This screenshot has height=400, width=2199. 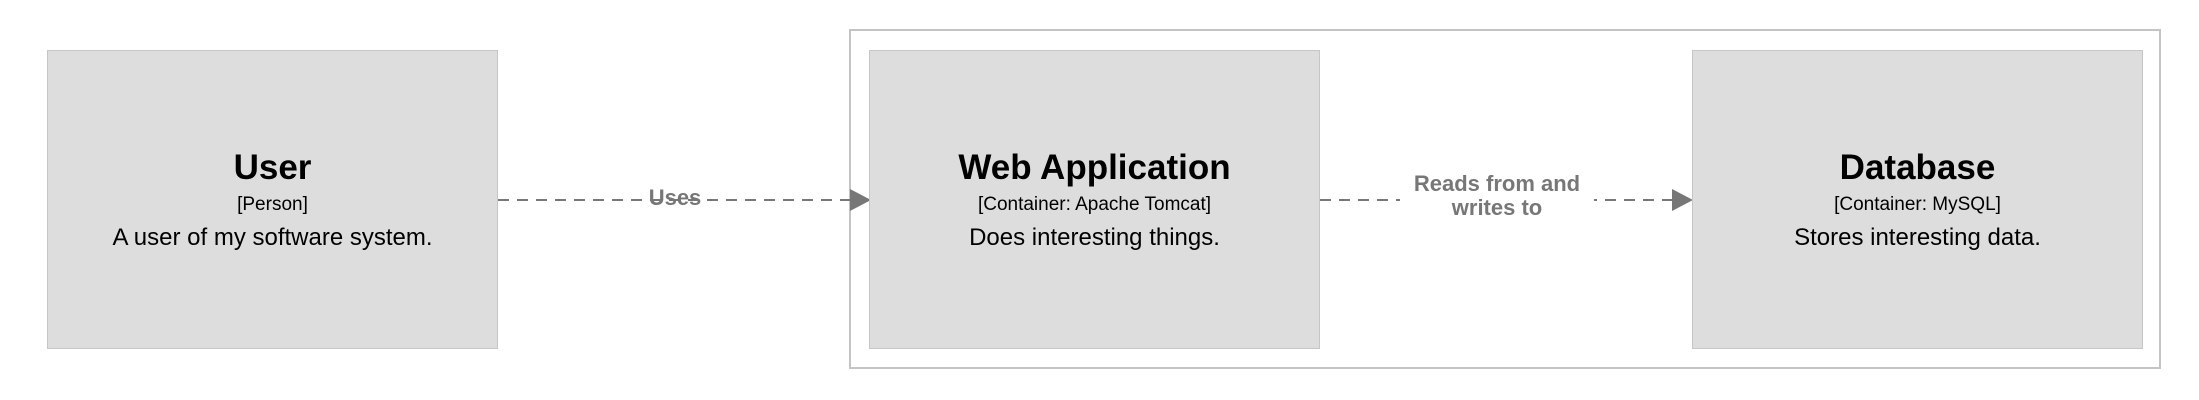 What do you see at coordinates (1682, 200) in the screenshot?
I see `reads-writes-arrowhead-icon` at bounding box center [1682, 200].